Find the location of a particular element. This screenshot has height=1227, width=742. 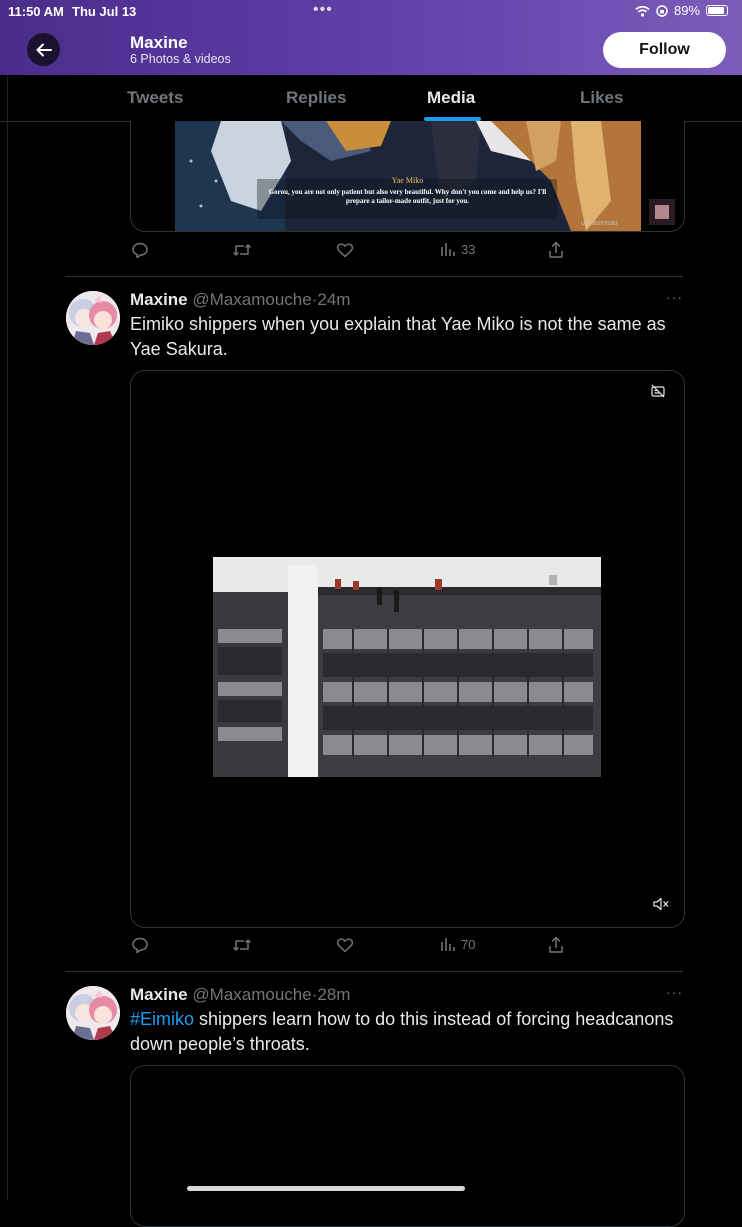

back-arrow-icon is located at coordinates (44, 49).